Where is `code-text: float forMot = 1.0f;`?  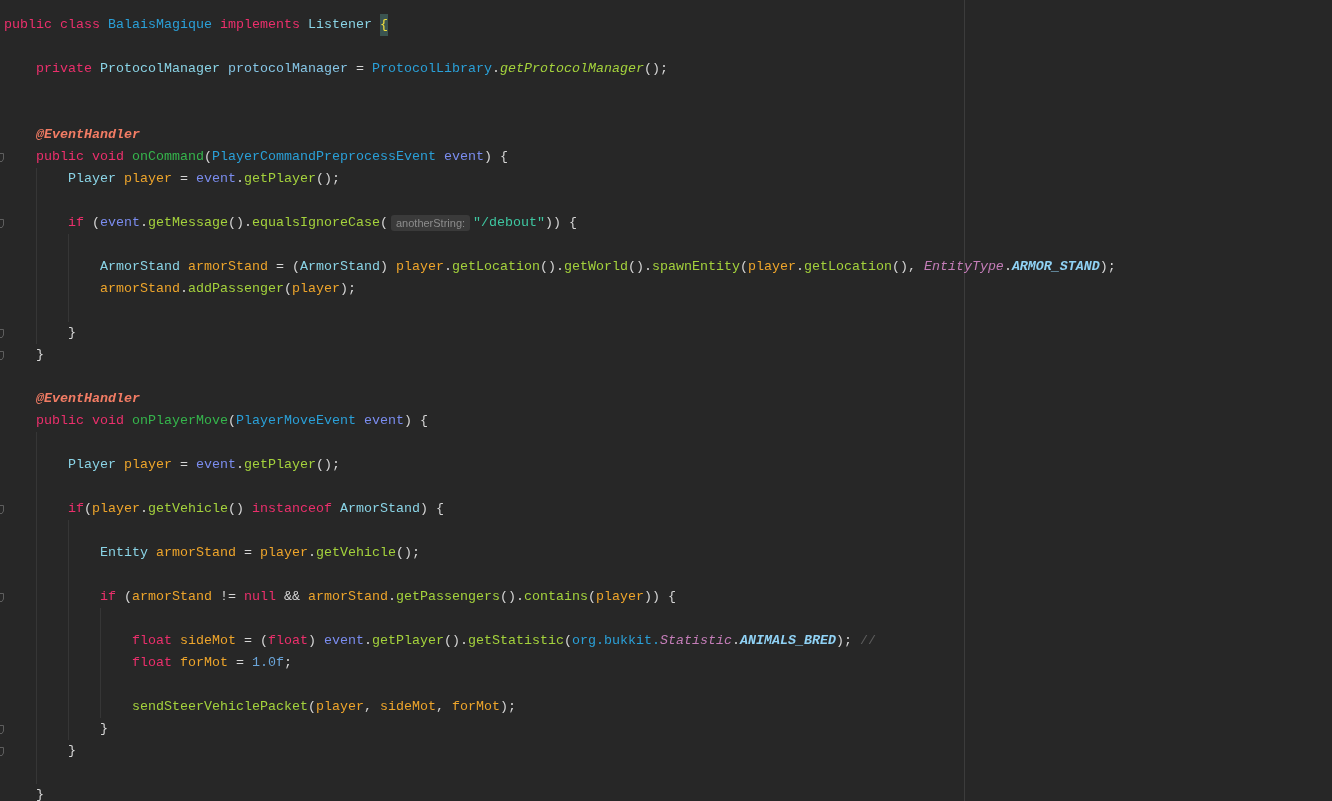
code-text: float forMot = 1.0f; is located at coordinates (212, 663).